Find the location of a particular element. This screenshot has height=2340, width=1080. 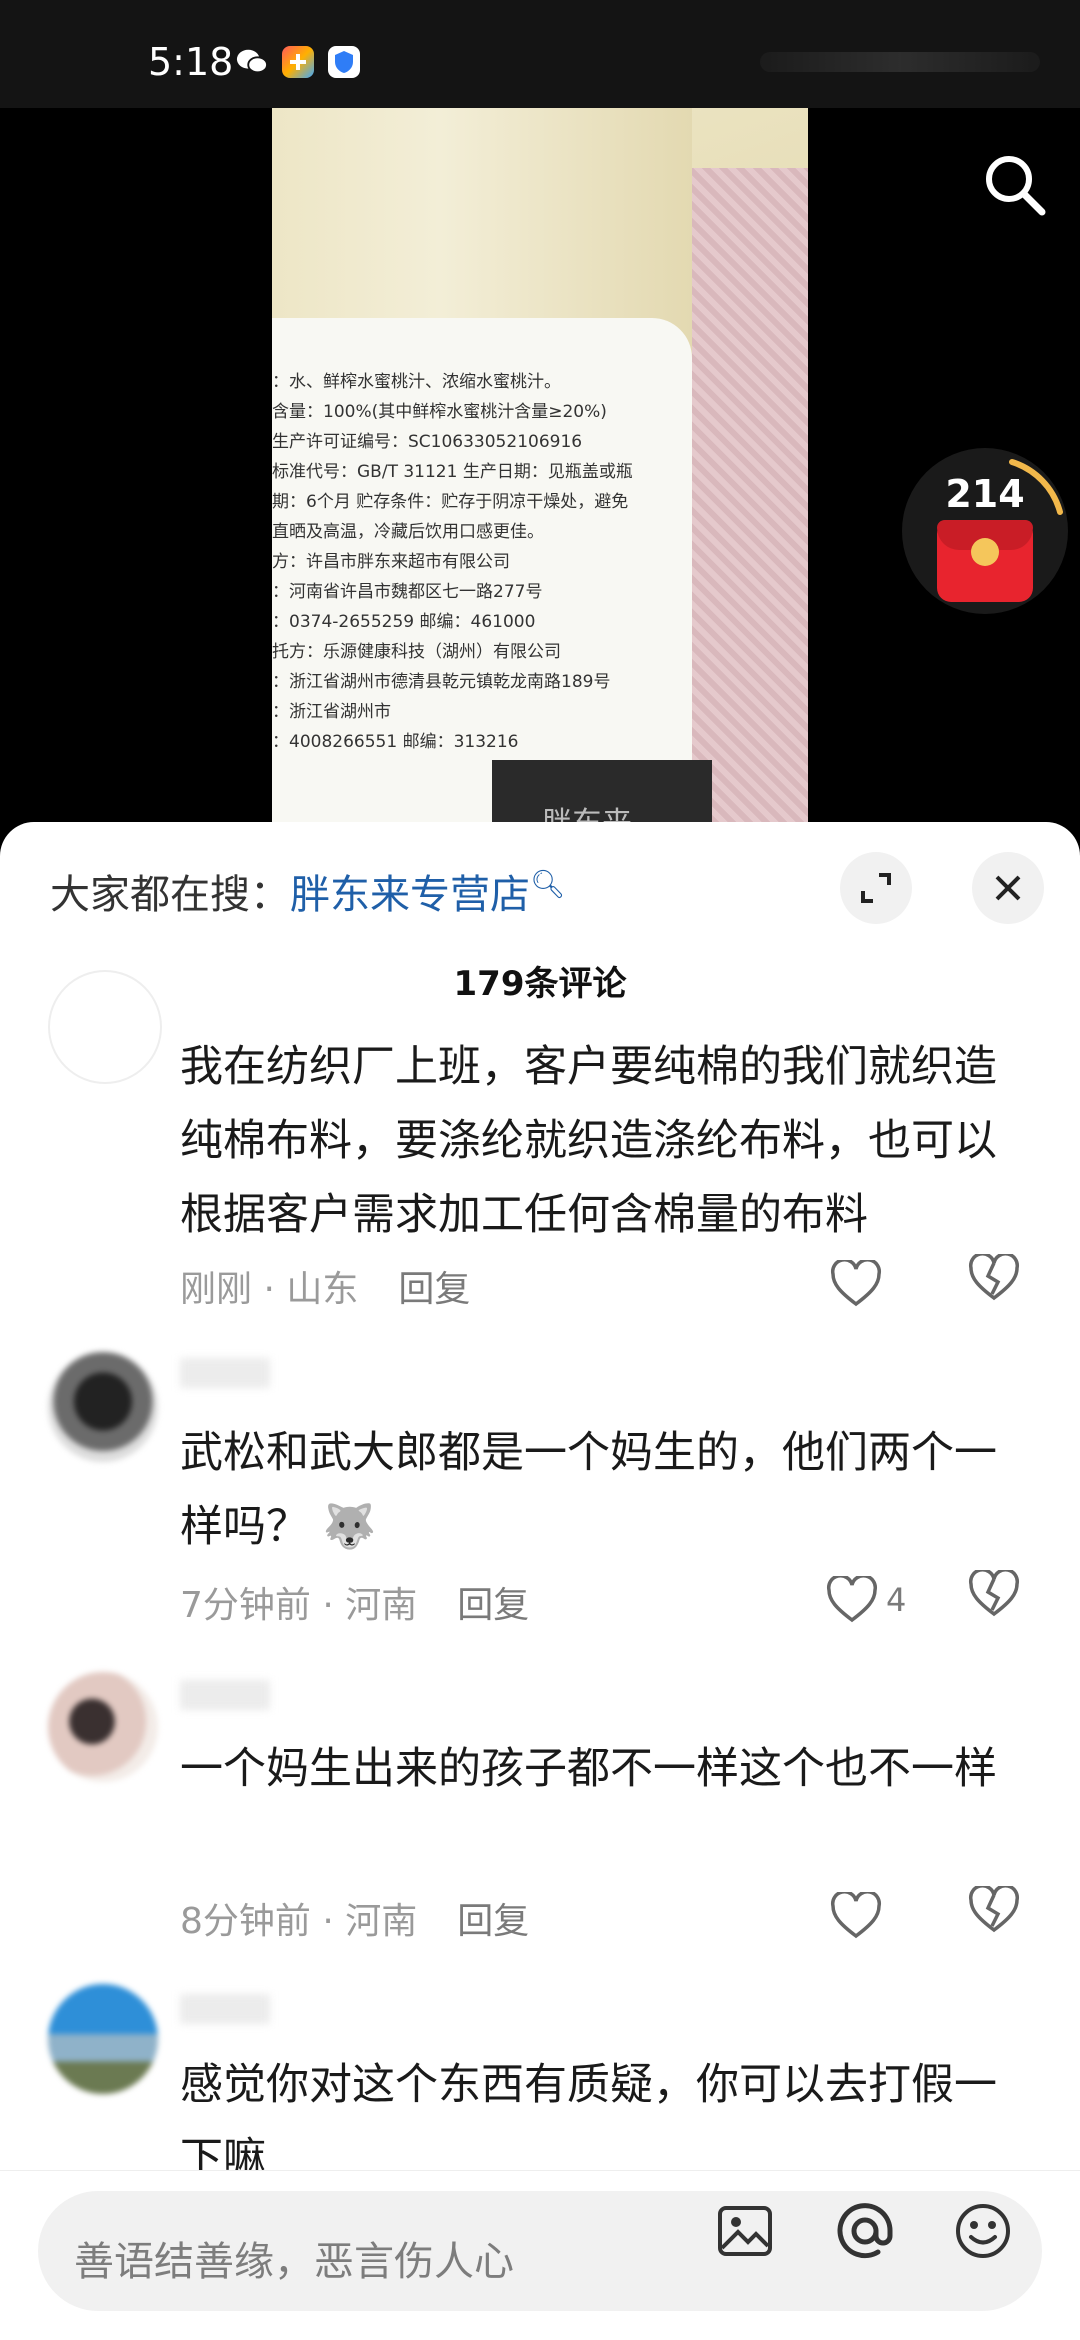

status-bar: 5:18 is located at coordinates (540, 54).